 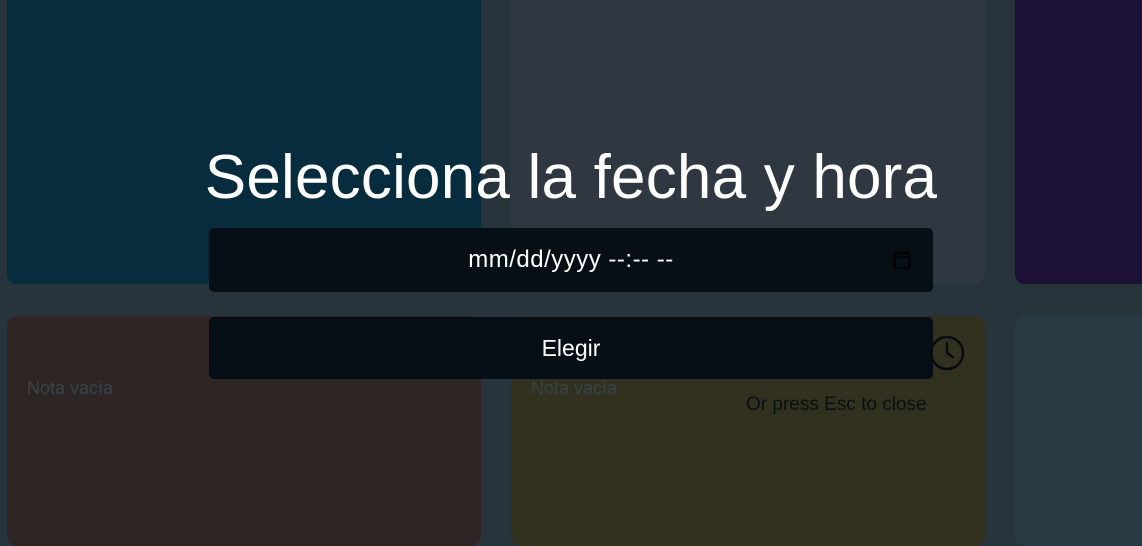 What do you see at coordinates (902, 260) in the screenshot?
I see `calendar-icon` at bounding box center [902, 260].